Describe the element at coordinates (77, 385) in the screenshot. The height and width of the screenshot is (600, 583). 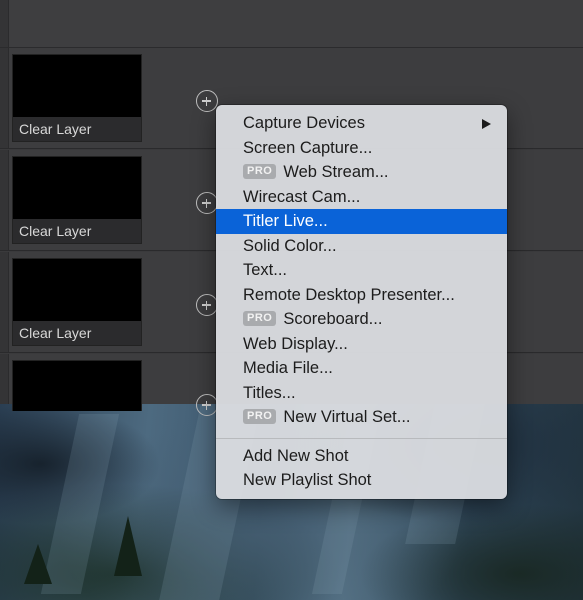
I see `shot-thumbnail` at that location.